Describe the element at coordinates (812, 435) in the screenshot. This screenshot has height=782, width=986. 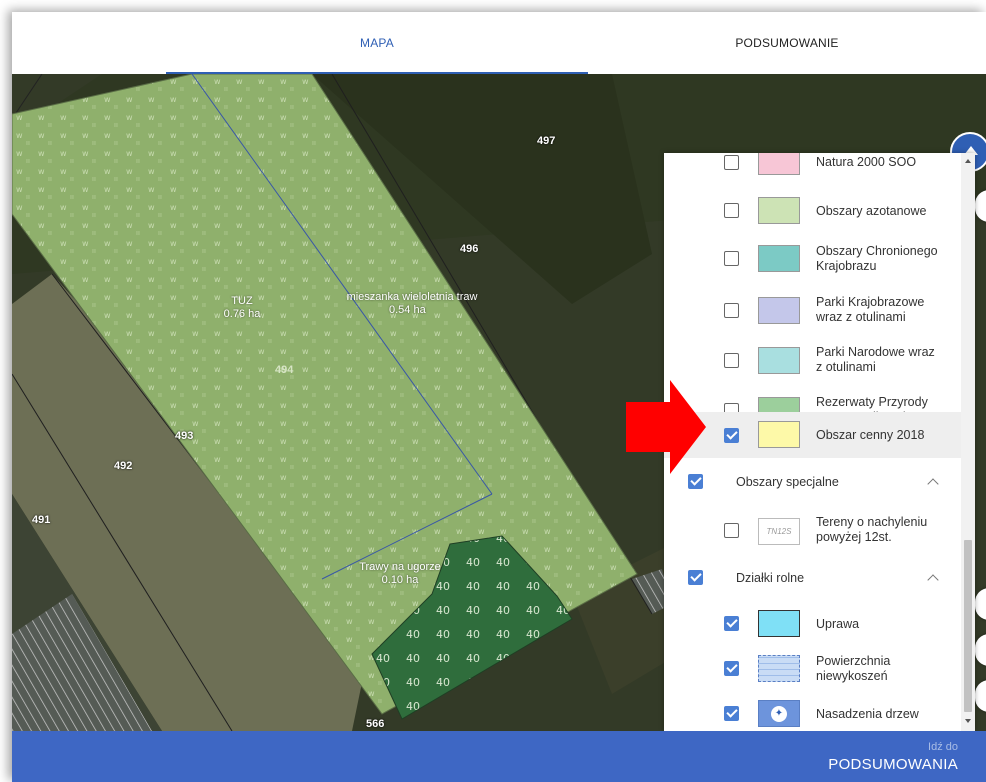
I see `layer-row-highlighted: Obszar cenny 2018` at that location.